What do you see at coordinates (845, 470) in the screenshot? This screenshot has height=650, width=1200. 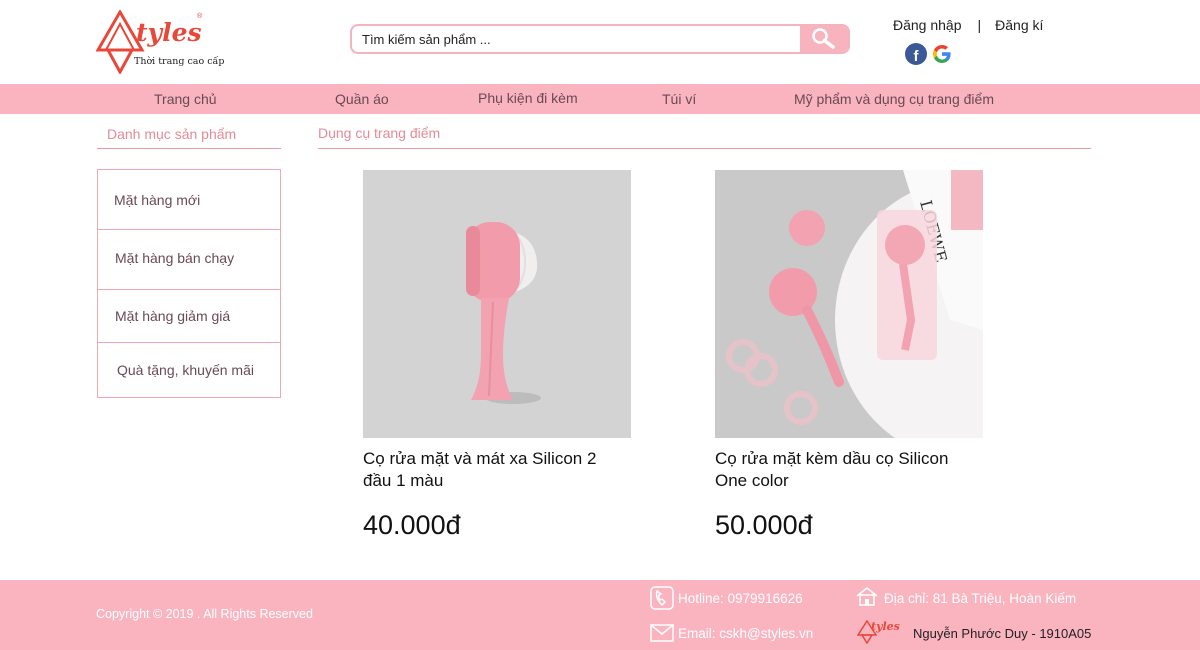 I see `product-name: Cọ rửa mặt kèm dầu cọ Silicon One color` at bounding box center [845, 470].